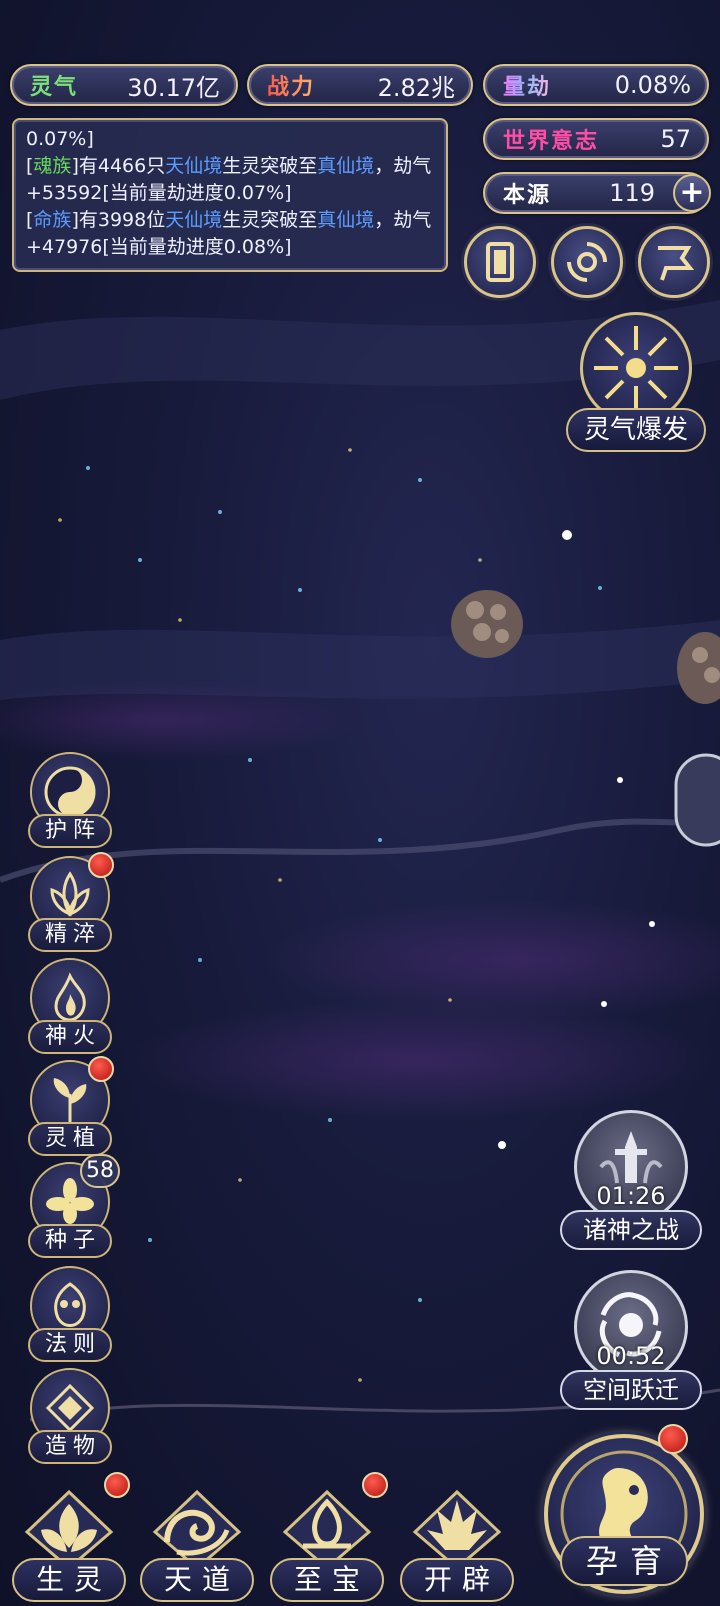 The width and height of the screenshot is (720, 1606). What do you see at coordinates (100, 1171) in the screenshot?
I see `seed-count-badge: 58` at bounding box center [100, 1171].